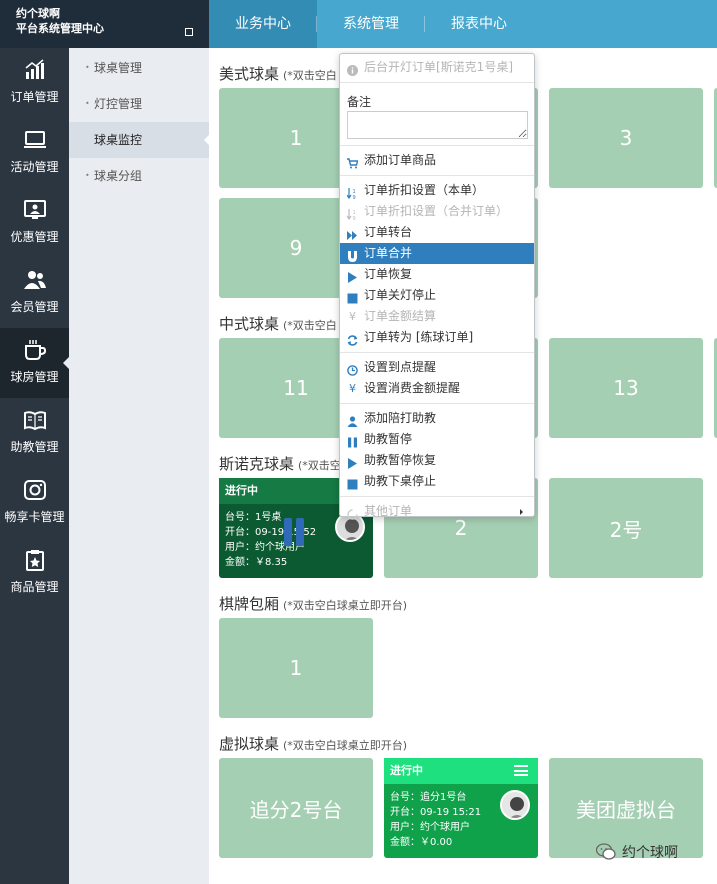  I want to click on busy-amount: 金额：￥8.35, so click(256, 562).